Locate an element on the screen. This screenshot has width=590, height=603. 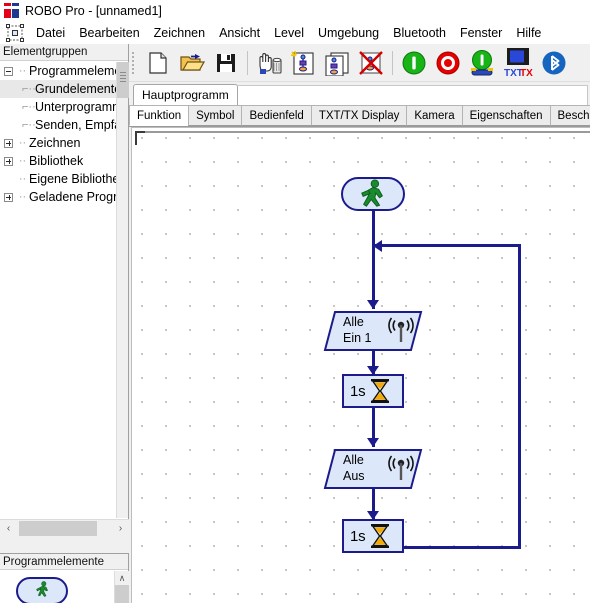
scroll-up-button: ∧ is located at coordinates (122, 578).